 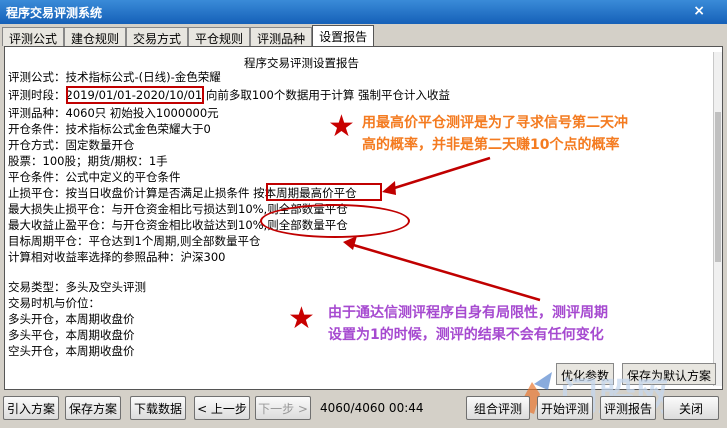 I want to click on combo-eval-button: 组合评测, so click(x=498, y=408).